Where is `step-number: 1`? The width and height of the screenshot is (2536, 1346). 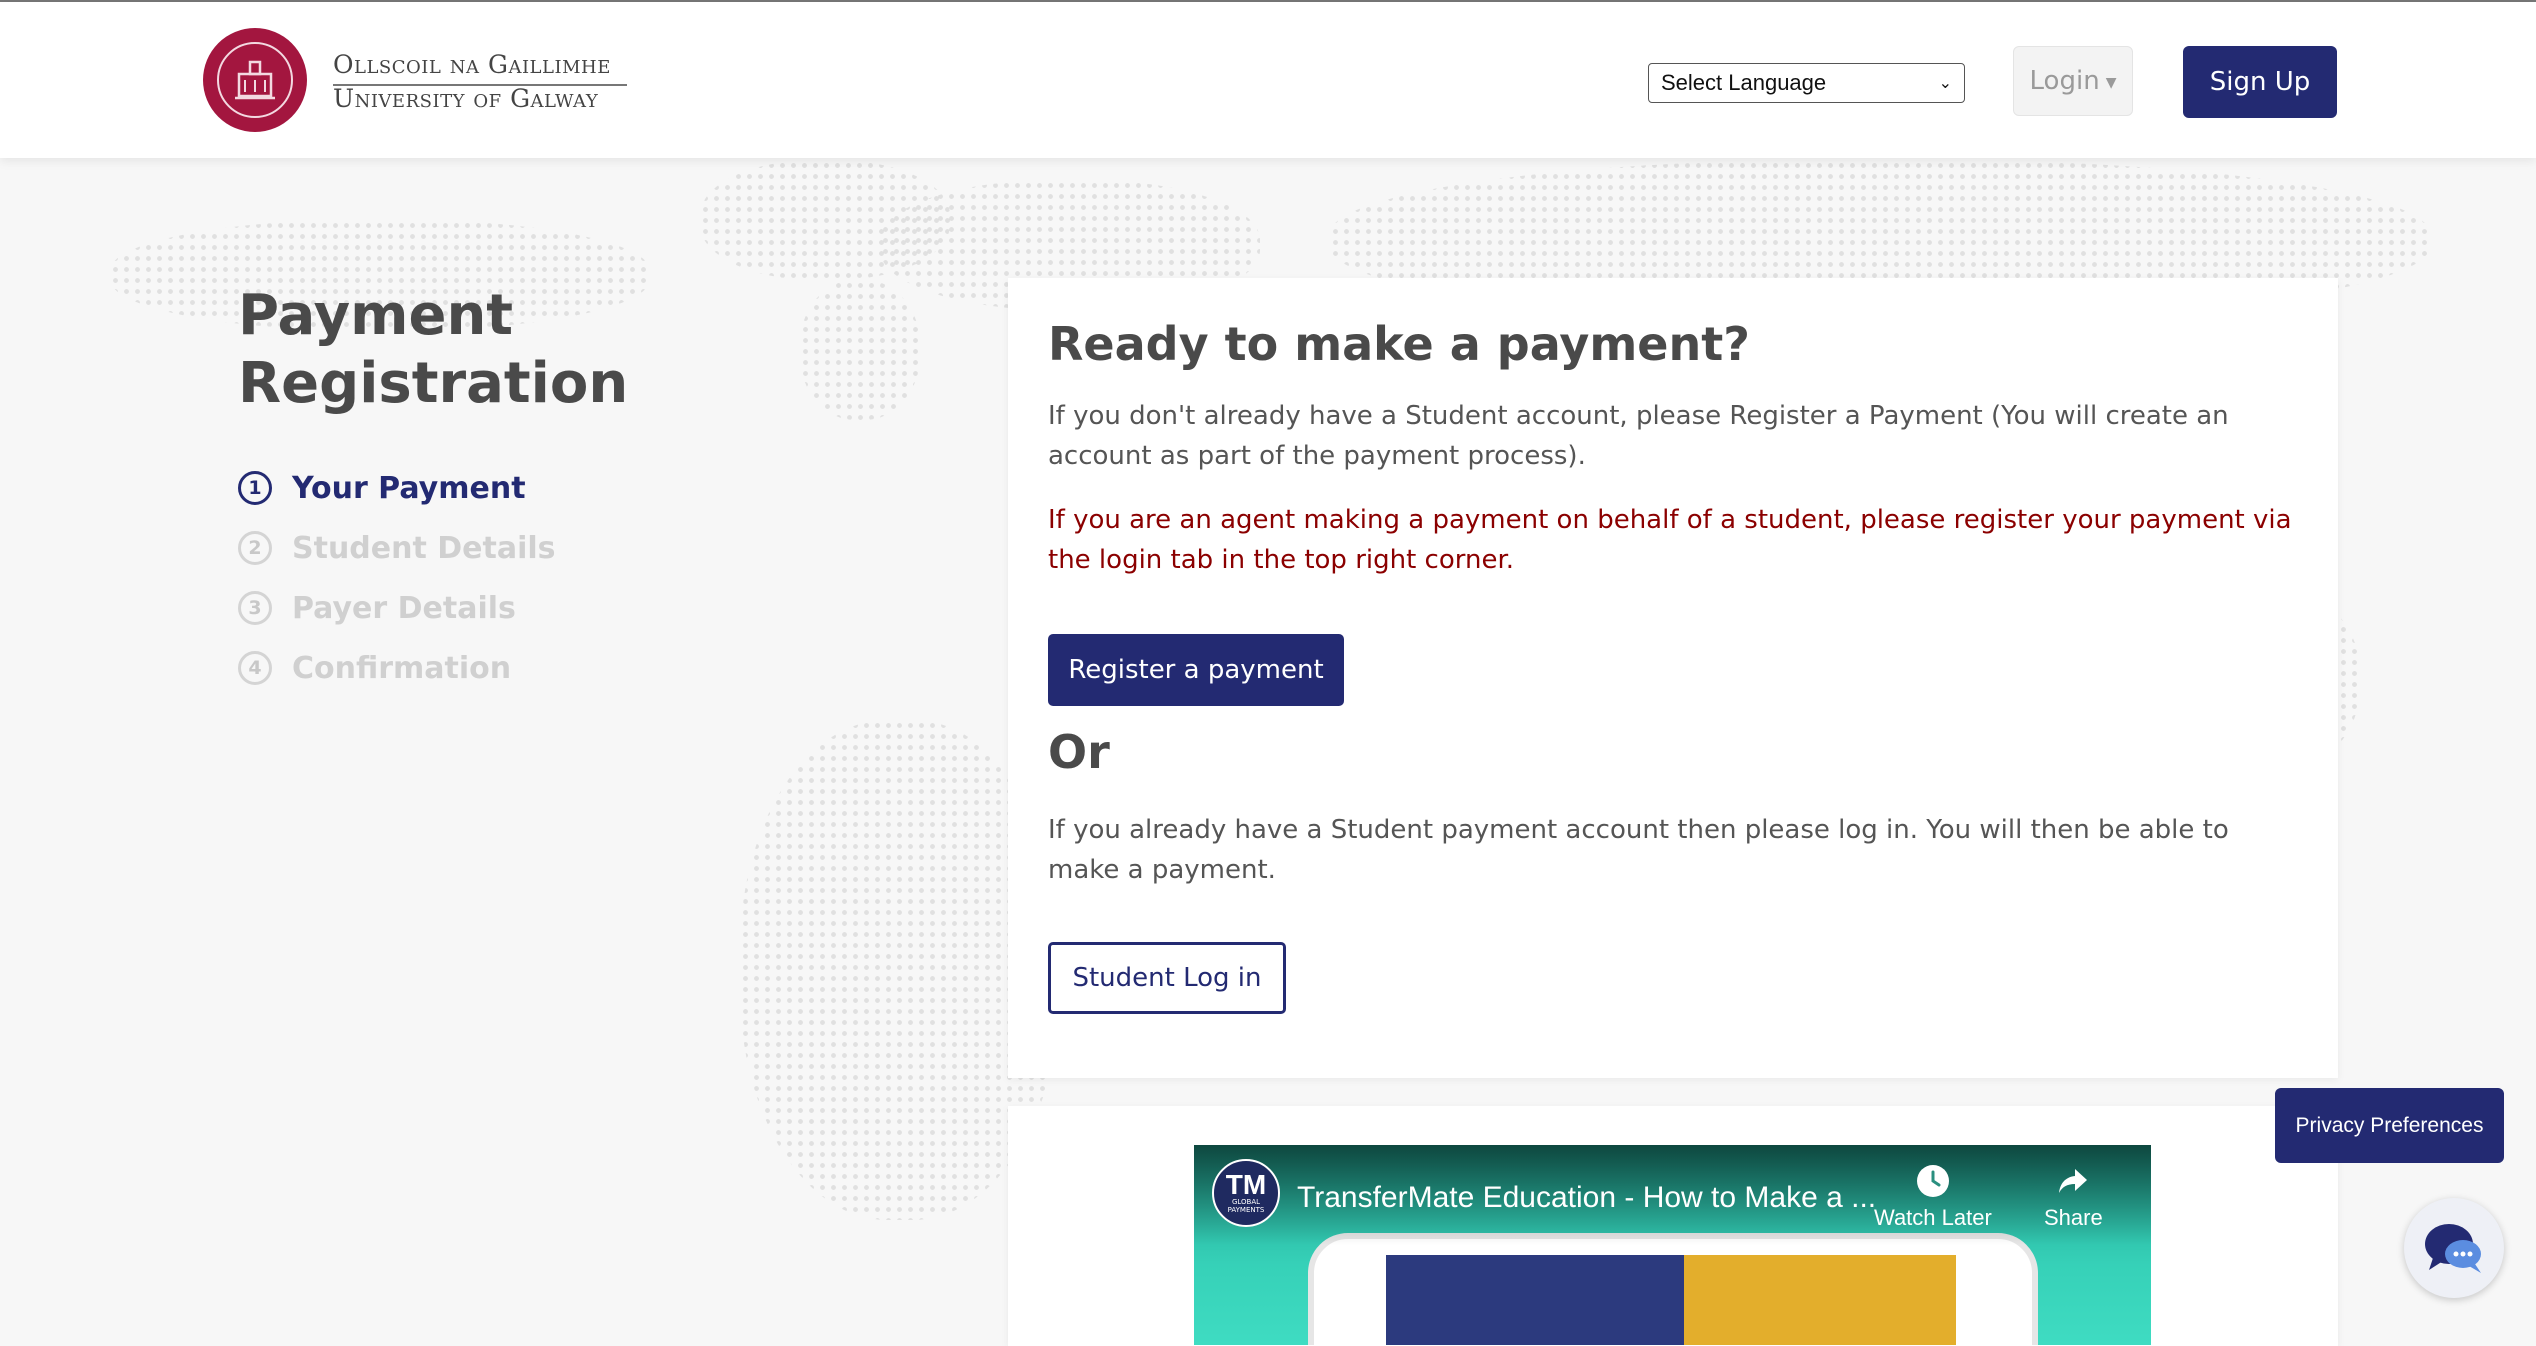 step-number: 1 is located at coordinates (255, 488).